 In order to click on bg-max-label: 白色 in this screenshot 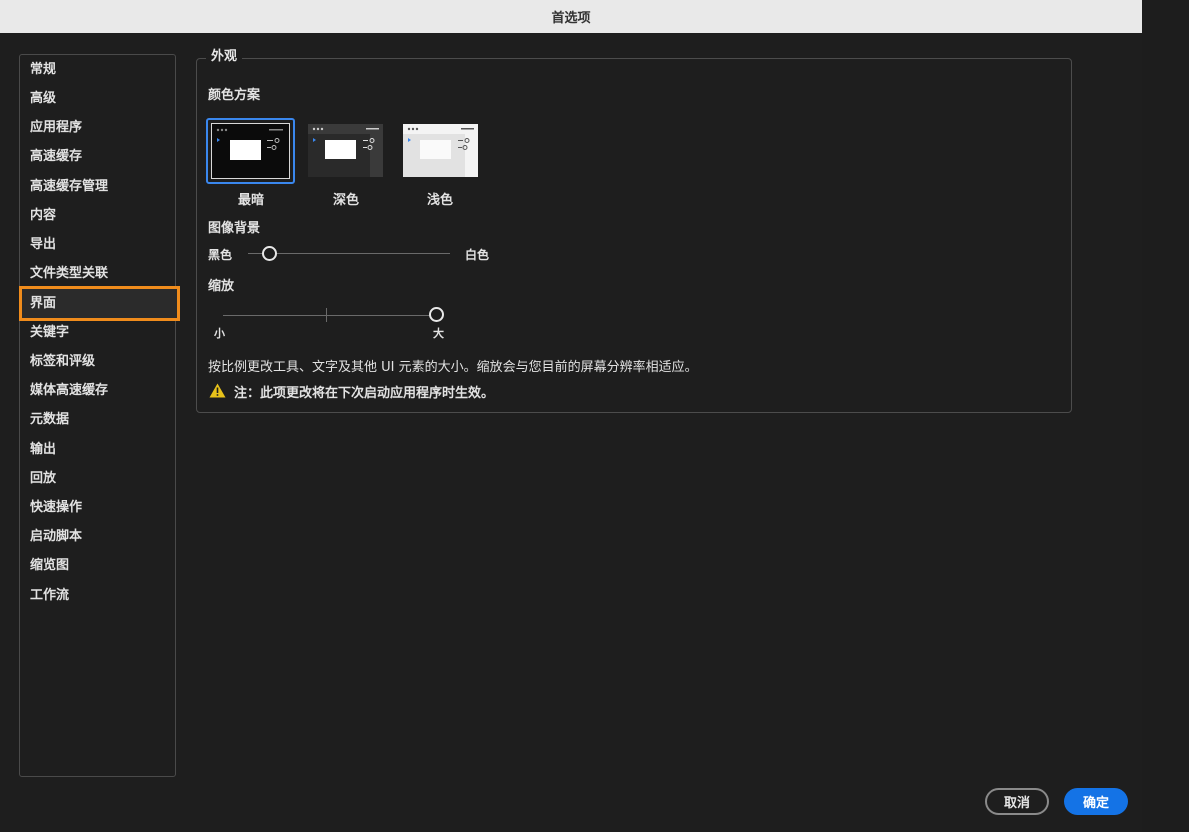, I will do `click(477, 255)`.